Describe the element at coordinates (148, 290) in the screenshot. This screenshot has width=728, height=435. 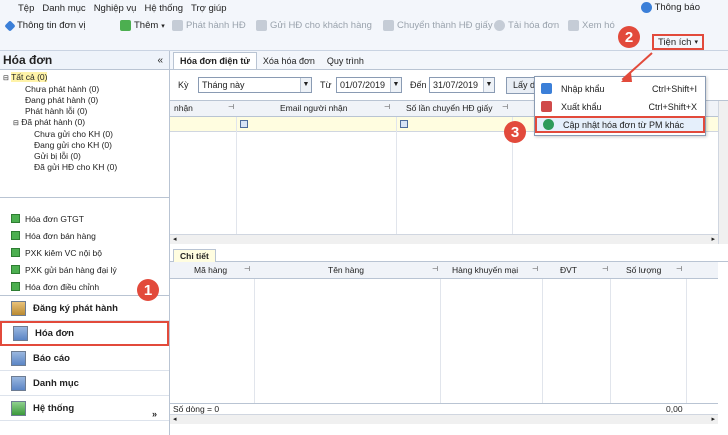
I see `callout-1: 1` at that location.